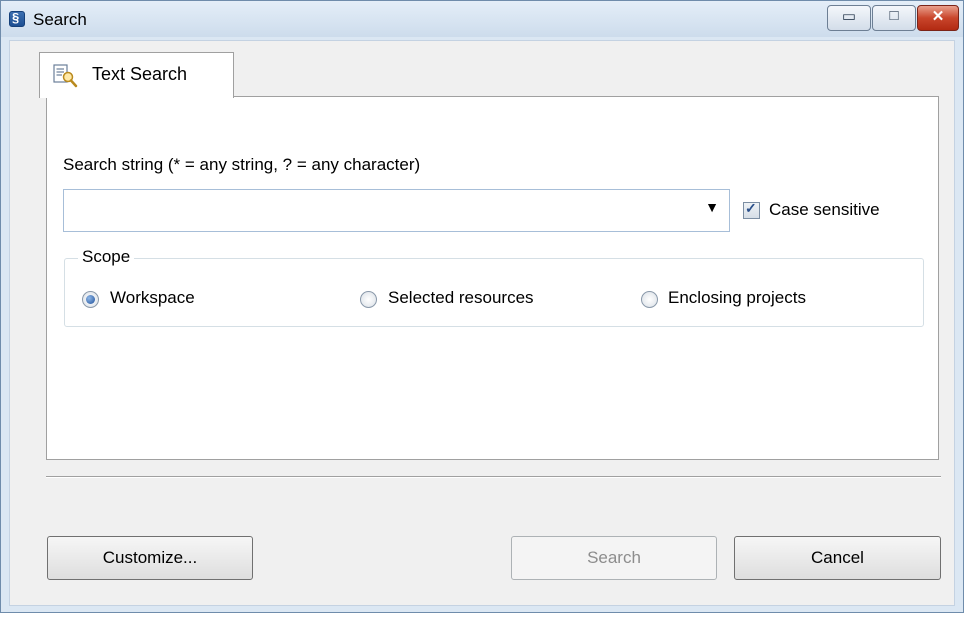  I want to click on selected-resources-radio, so click(368, 299).